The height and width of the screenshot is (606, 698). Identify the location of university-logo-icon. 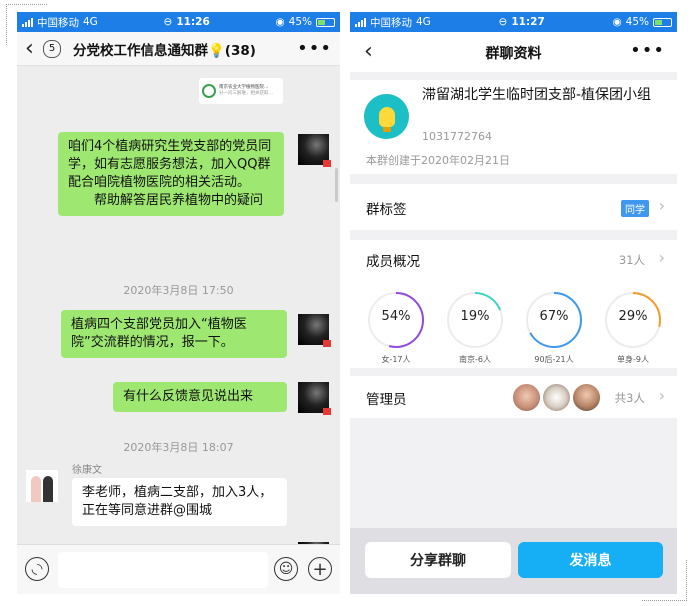
(209, 91).